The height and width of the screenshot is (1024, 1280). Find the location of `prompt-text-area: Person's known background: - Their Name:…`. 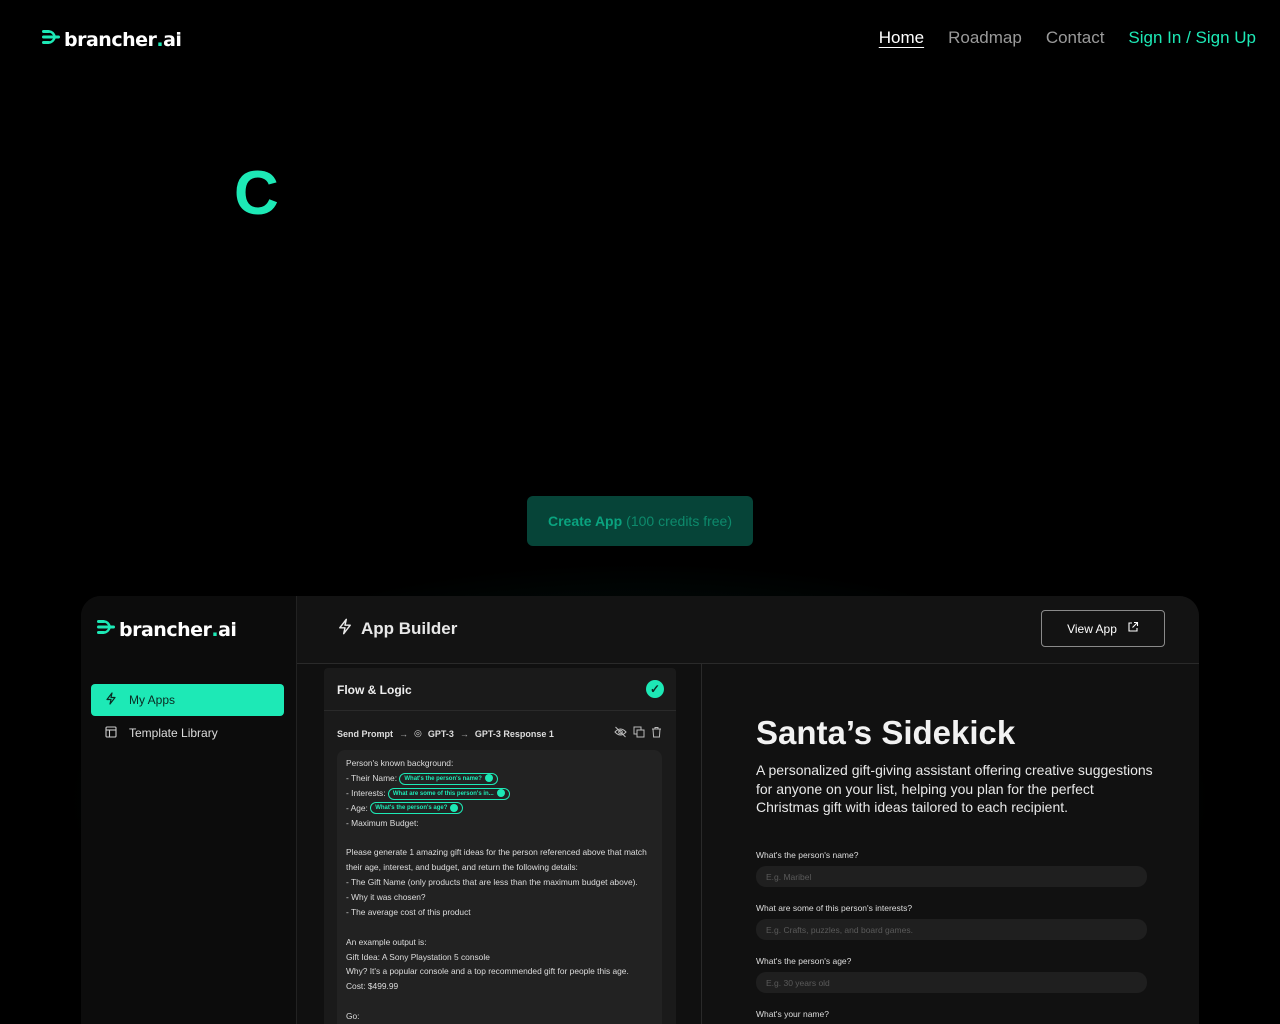

prompt-text-area: Person's known background: - Their Name:… is located at coordinates (499, 887).